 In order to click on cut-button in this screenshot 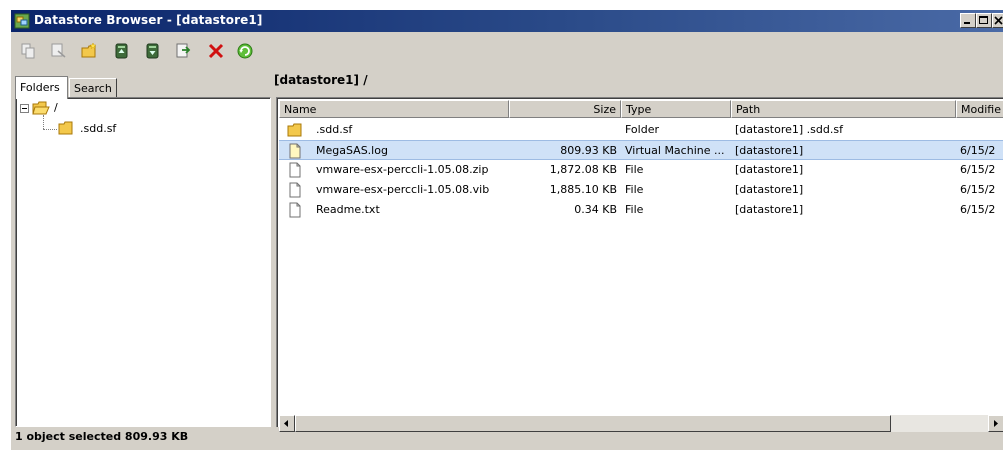, I will do `click(59, 51)`.